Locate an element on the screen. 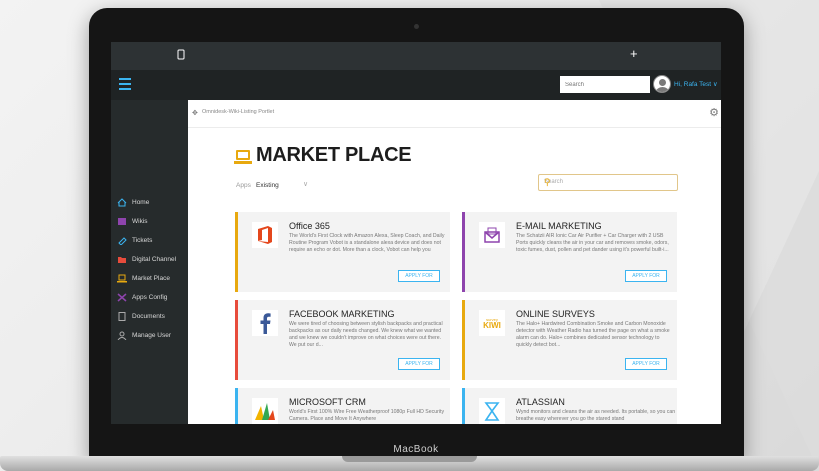  sidebar-item-label: Manage User is located at coordinates (152, 335).